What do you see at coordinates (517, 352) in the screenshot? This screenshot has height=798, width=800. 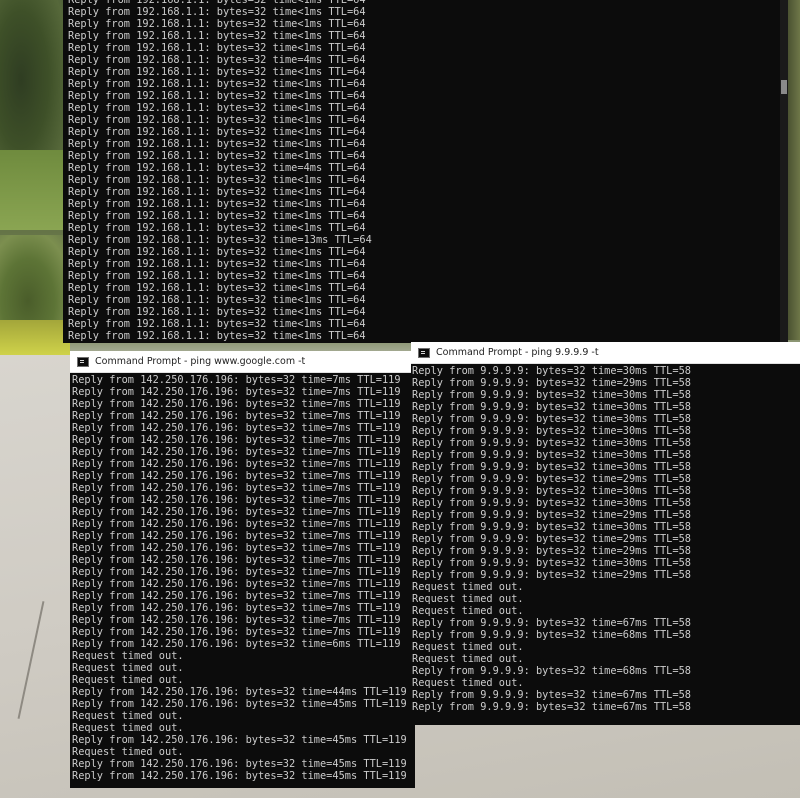 I see `quad9-ping-title: Command Prompt - ping 9.9.9.9 -t` at bounding box center [517, 352].